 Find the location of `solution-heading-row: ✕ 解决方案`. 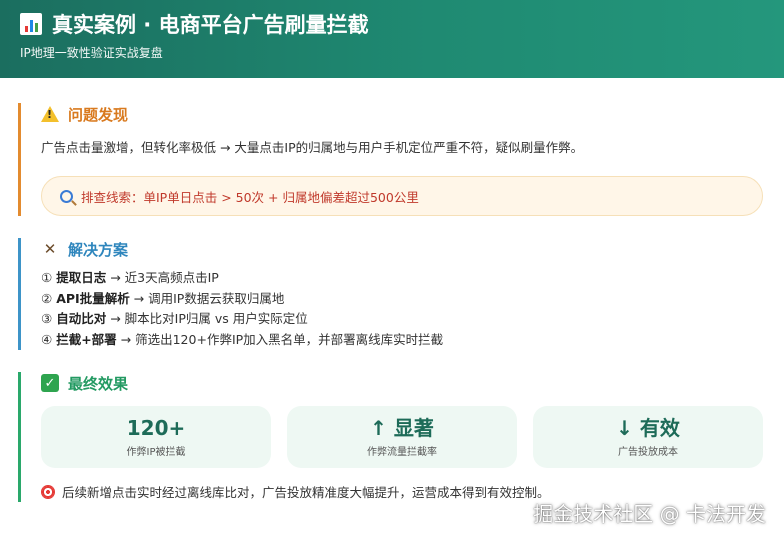

solution-heading-row: ✕ 解决方案 is located at coordinates (405, 249).